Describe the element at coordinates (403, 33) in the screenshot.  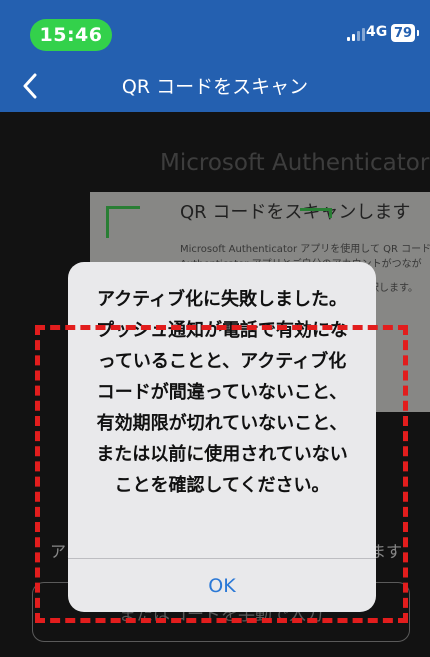
I see `battery-icon: 79` at that location.